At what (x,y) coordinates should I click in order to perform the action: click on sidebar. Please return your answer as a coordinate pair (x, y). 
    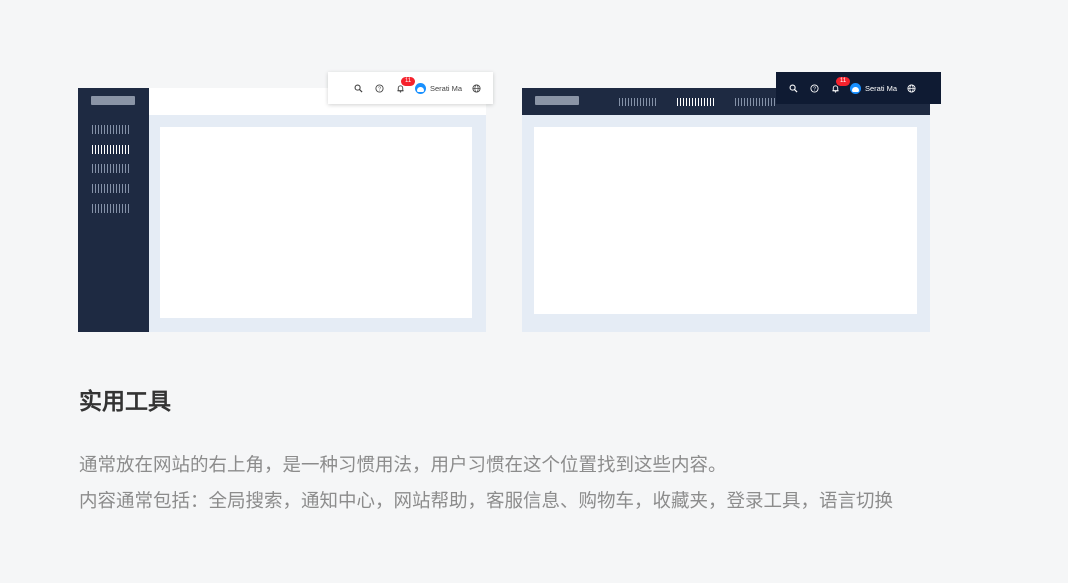
    Looking at the image, I should click on (113, 210).